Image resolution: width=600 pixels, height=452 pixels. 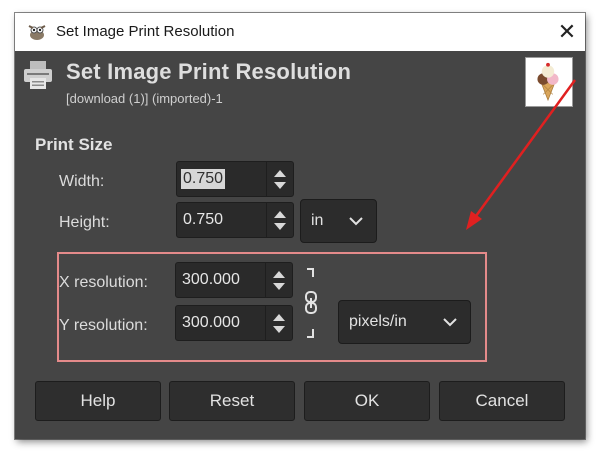 I want to click on y-resolution-stepper, so click(x=278, y=323).